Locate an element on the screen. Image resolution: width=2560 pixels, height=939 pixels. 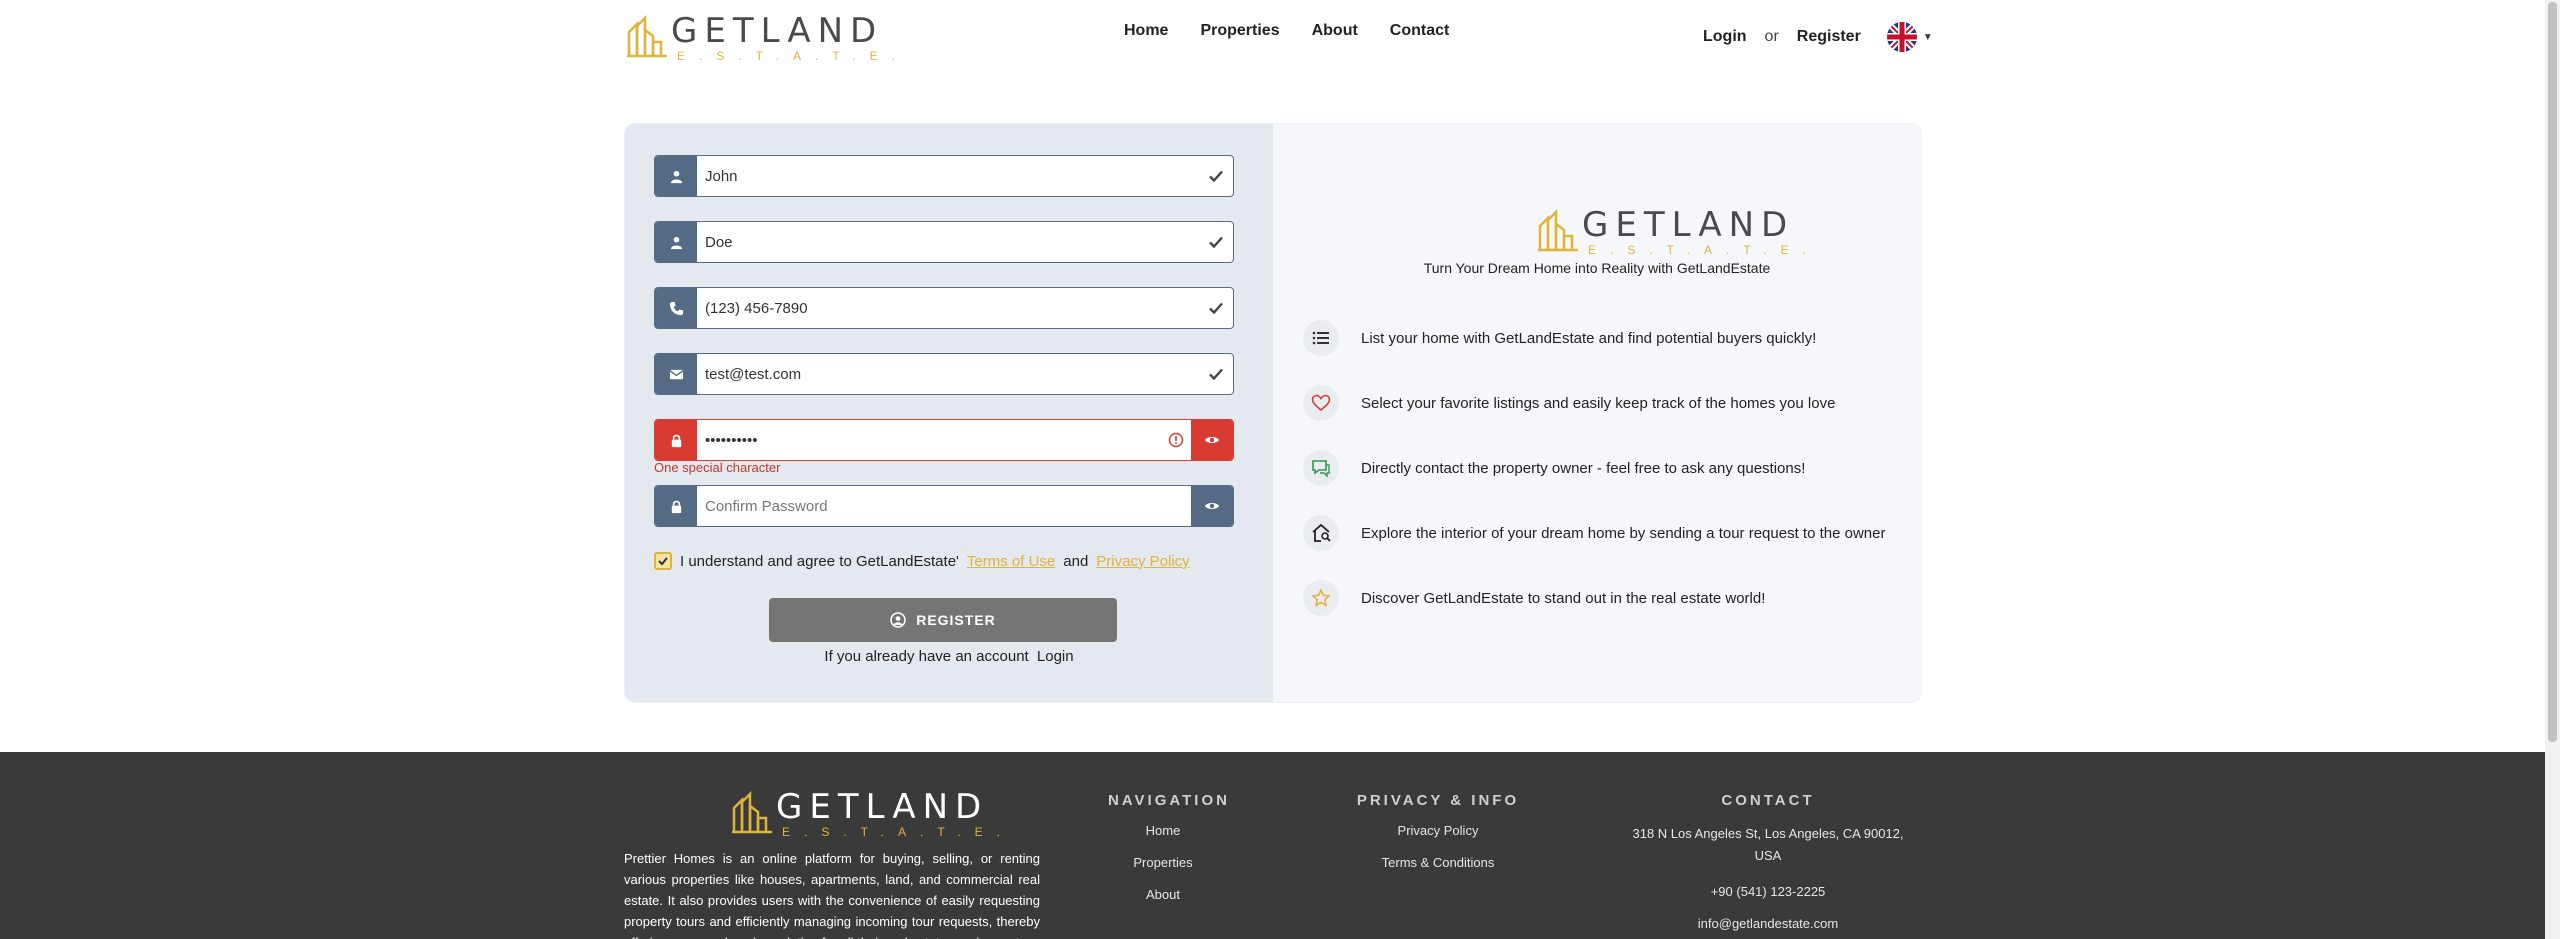
footer-privacy-title: PRIVACY & INFO is located at coordinates (1438, 800).